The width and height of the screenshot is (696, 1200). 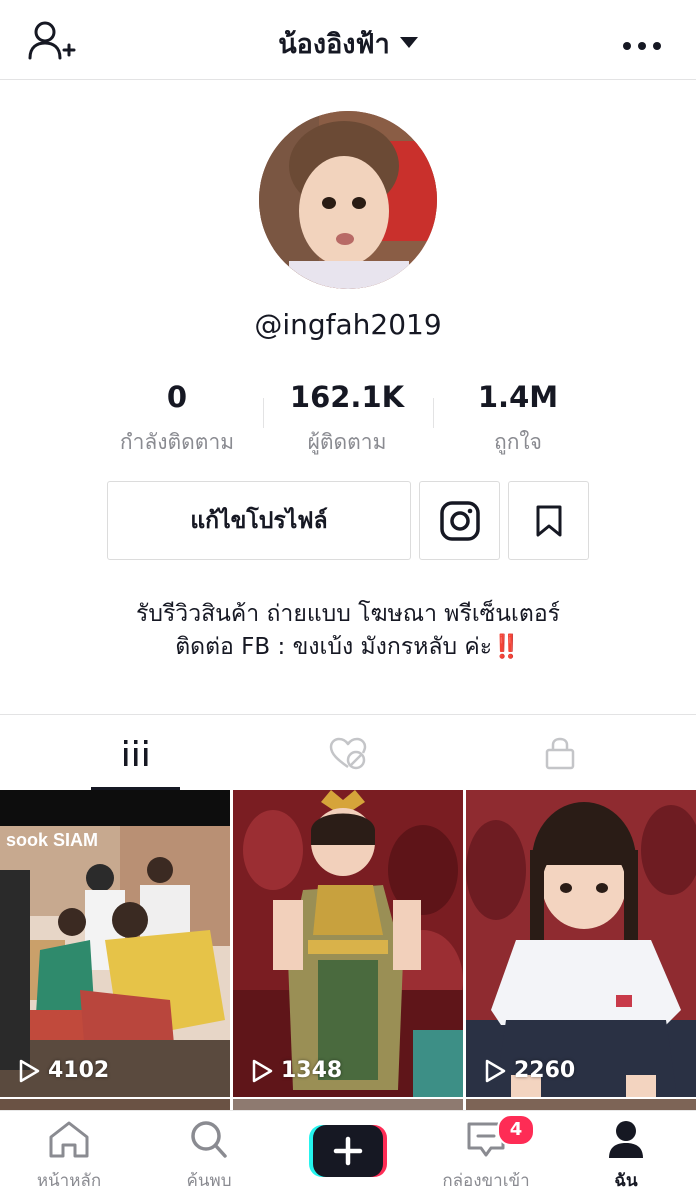 What do you see at coordinates (626, 1139) in the screenshot?
I see `profile-icon` at bounding box center [626, 1139].